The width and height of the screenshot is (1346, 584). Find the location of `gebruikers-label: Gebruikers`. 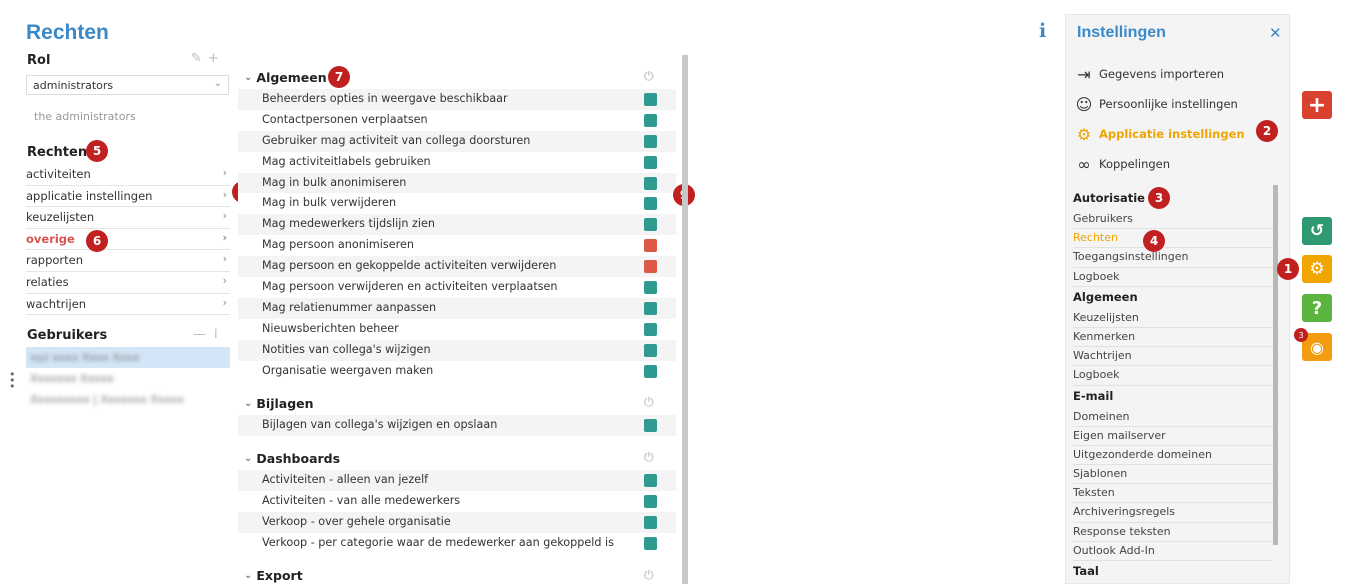

gebruikers-label: Gebruikers is located at coordinates (67, 335).